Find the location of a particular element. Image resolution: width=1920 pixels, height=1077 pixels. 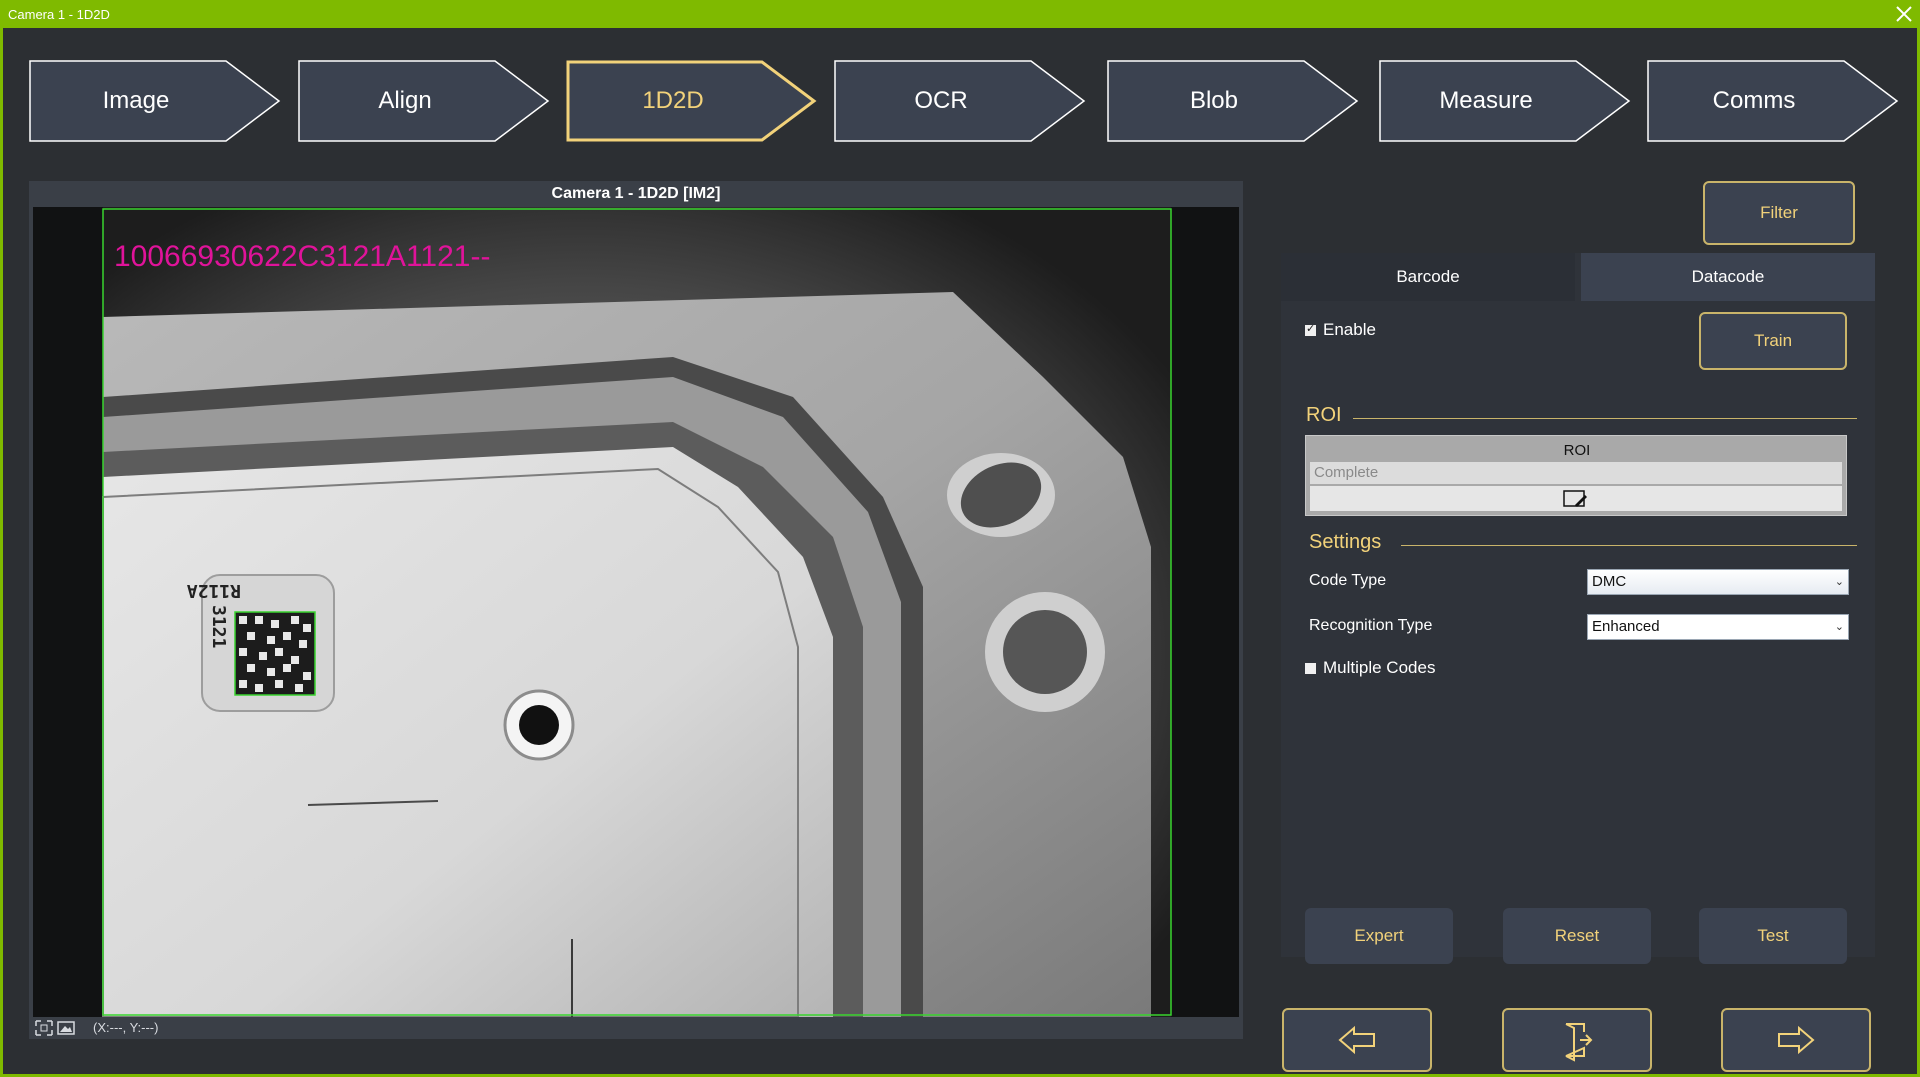

step-tab-label: Image is located at coordinates (136, 100).